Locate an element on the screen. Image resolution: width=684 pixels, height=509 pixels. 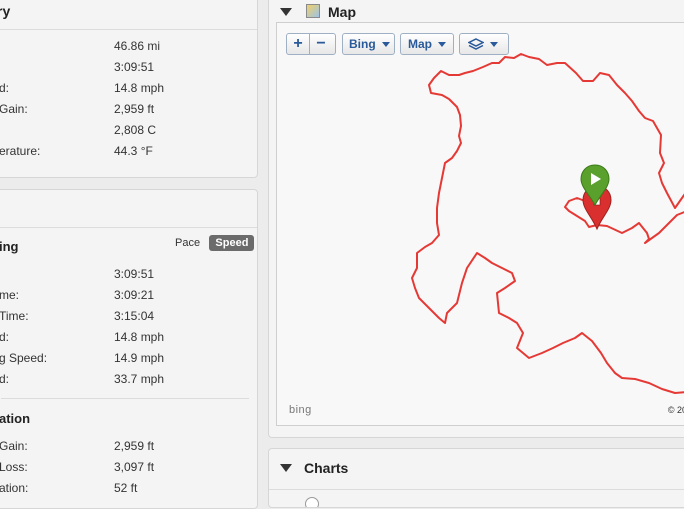
charts-panel: Charts is located at coordinates (476, 478).